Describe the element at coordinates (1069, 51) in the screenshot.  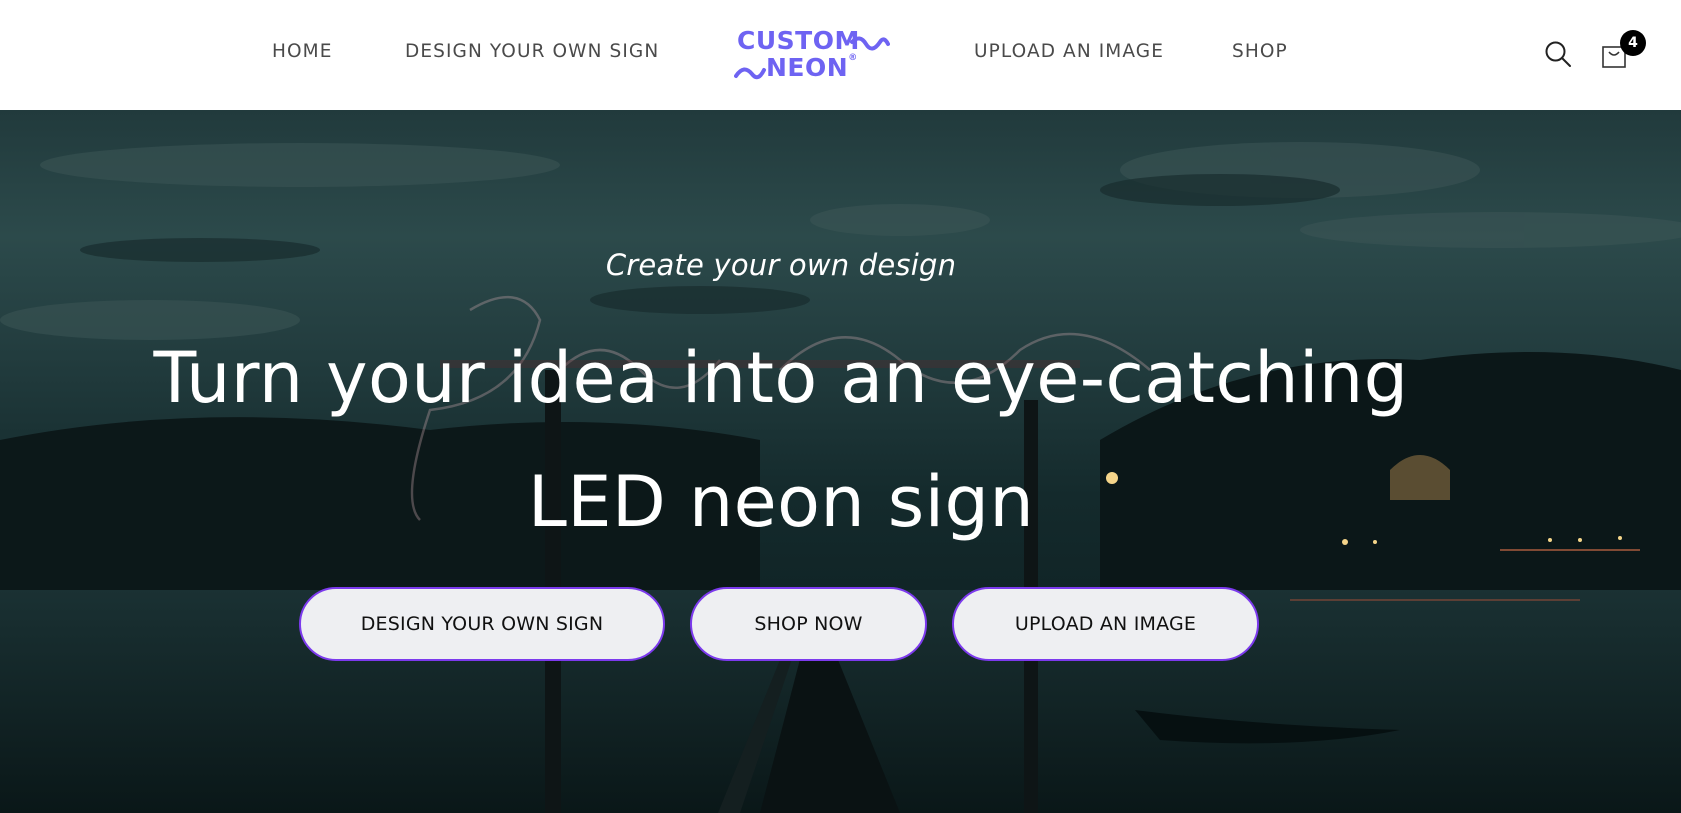
I see `nav-upload-an-image: UPLOAD AN IMAGE` at that location.